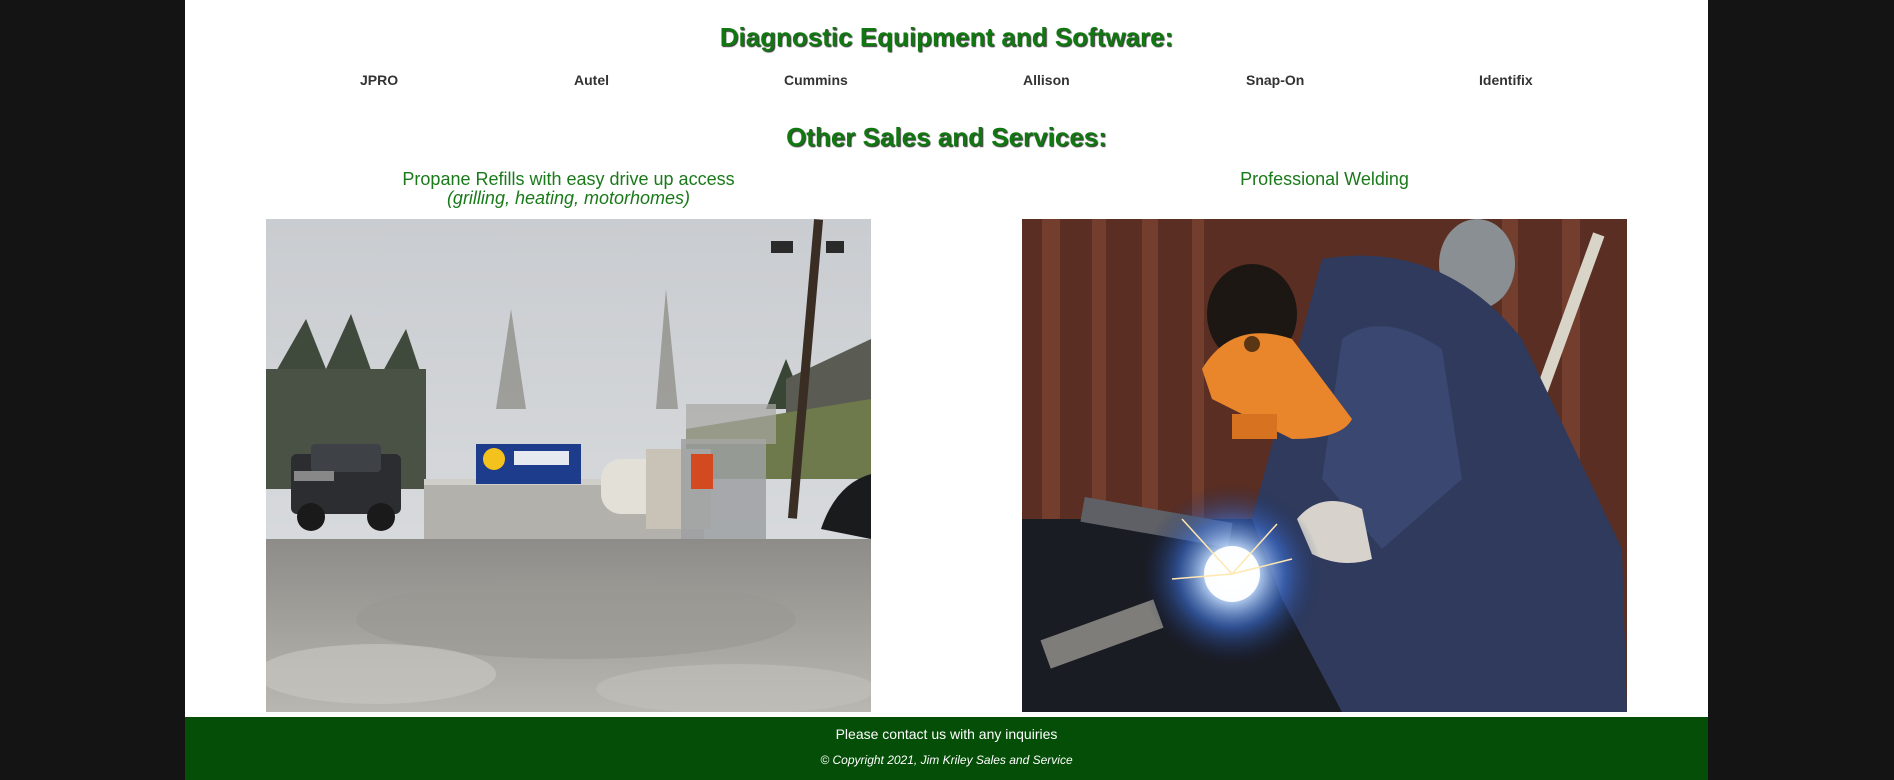  Describe the element at coordinates (1324, 179) in the screenshot. I see `service-welding-label: Professional Welding` at that location.